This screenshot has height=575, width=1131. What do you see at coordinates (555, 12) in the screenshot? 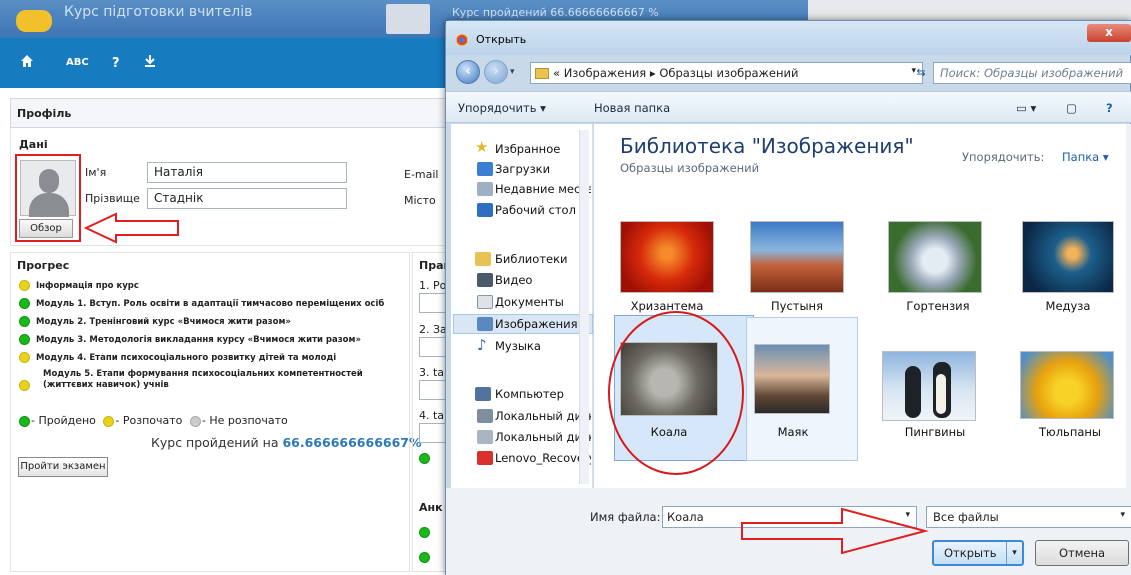
I see `course-progress-header: Курс пройдений 66.66666666667 %` at bounding box center [555, 12].